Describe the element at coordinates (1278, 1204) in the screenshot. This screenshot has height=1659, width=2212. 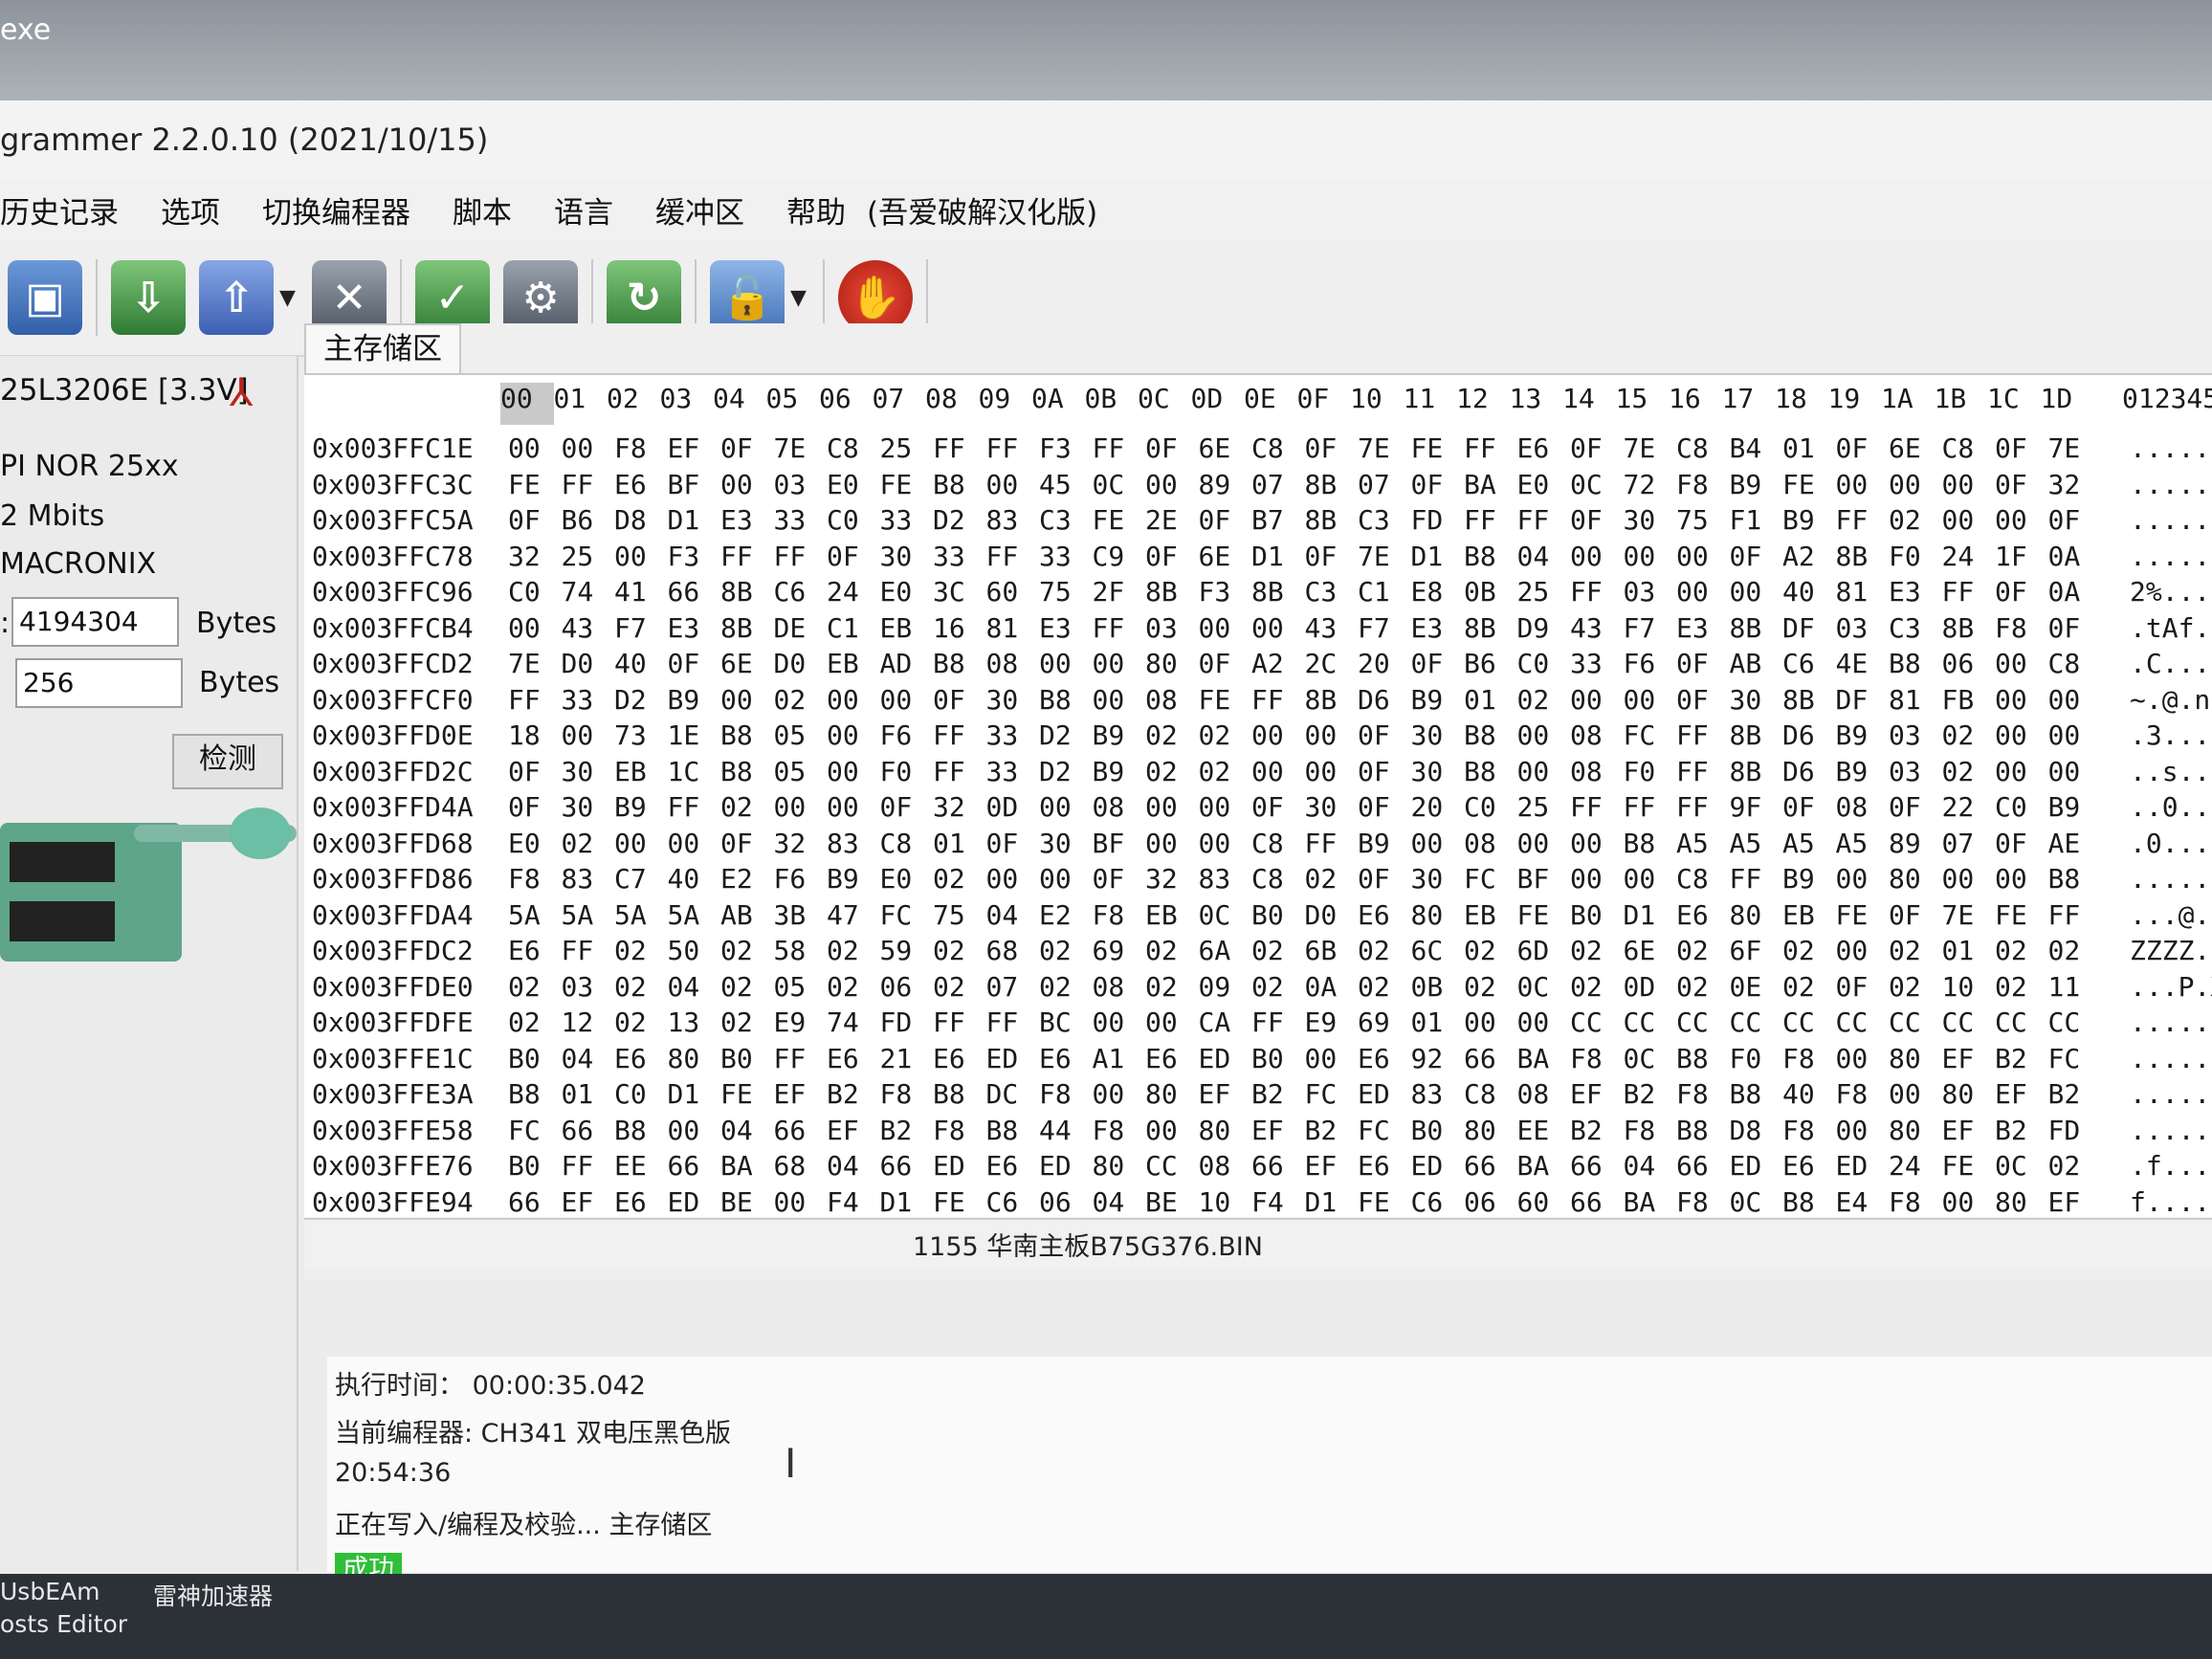
I see `hex-byte: F4` at that location.